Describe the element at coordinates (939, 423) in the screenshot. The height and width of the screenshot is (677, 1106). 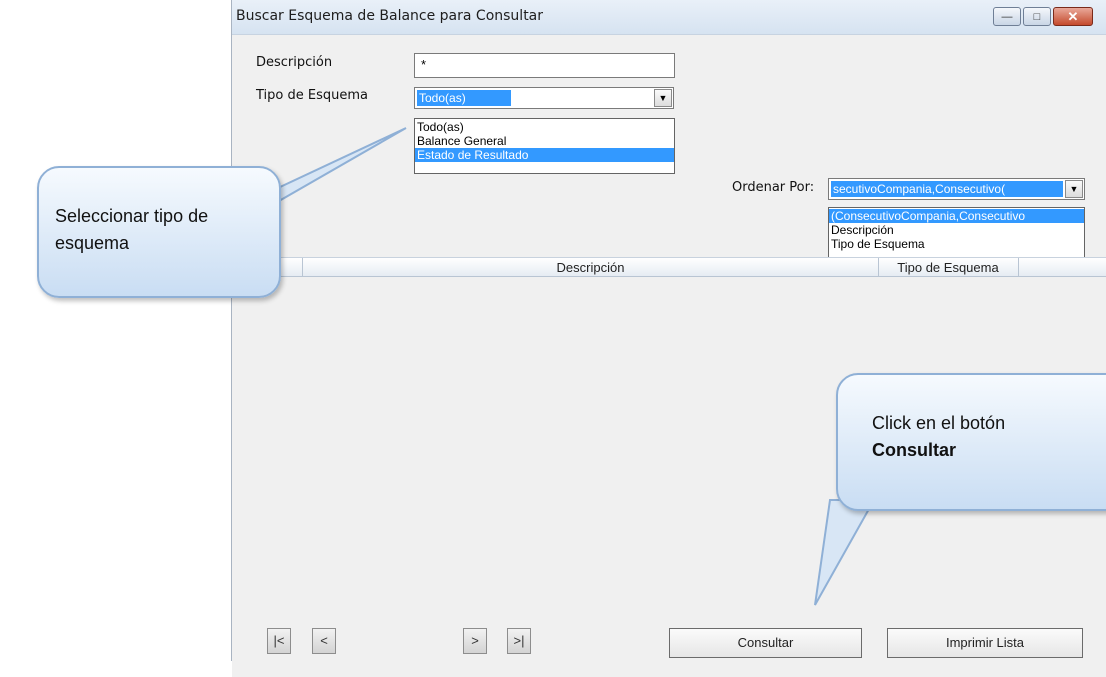
I see `callout-consultar-line1: Click en el botón` at that location.